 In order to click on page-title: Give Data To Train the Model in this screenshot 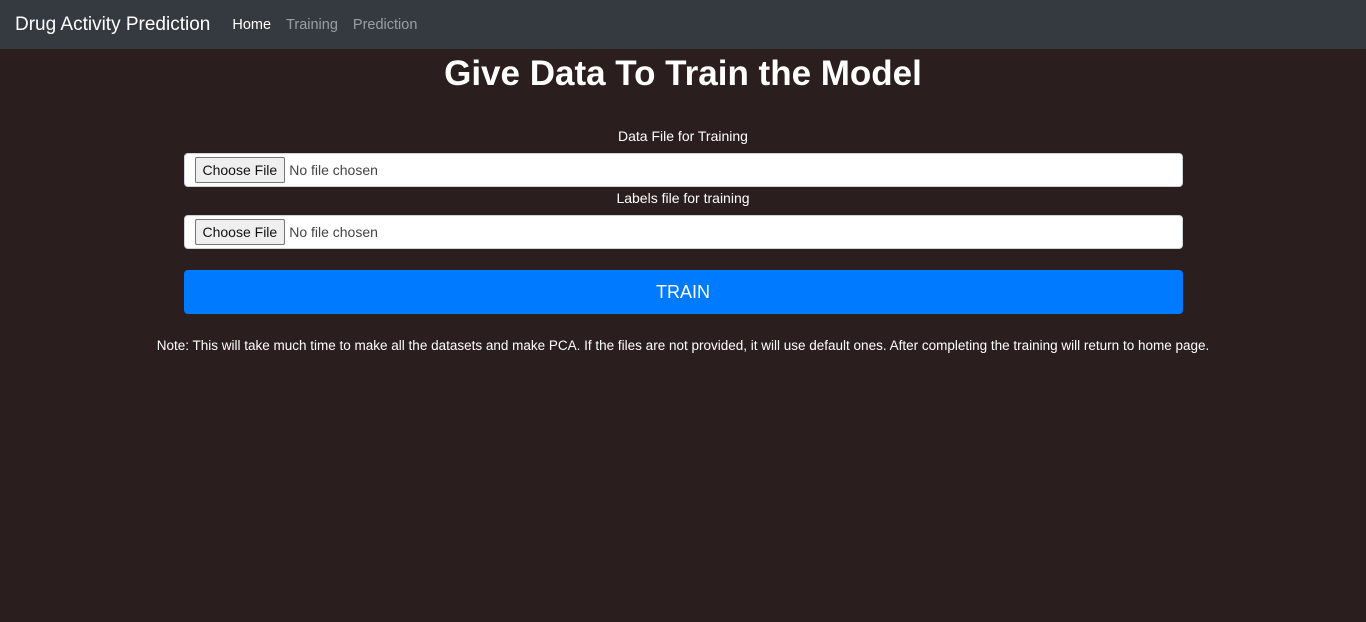, I will do `click(683, 73)`.